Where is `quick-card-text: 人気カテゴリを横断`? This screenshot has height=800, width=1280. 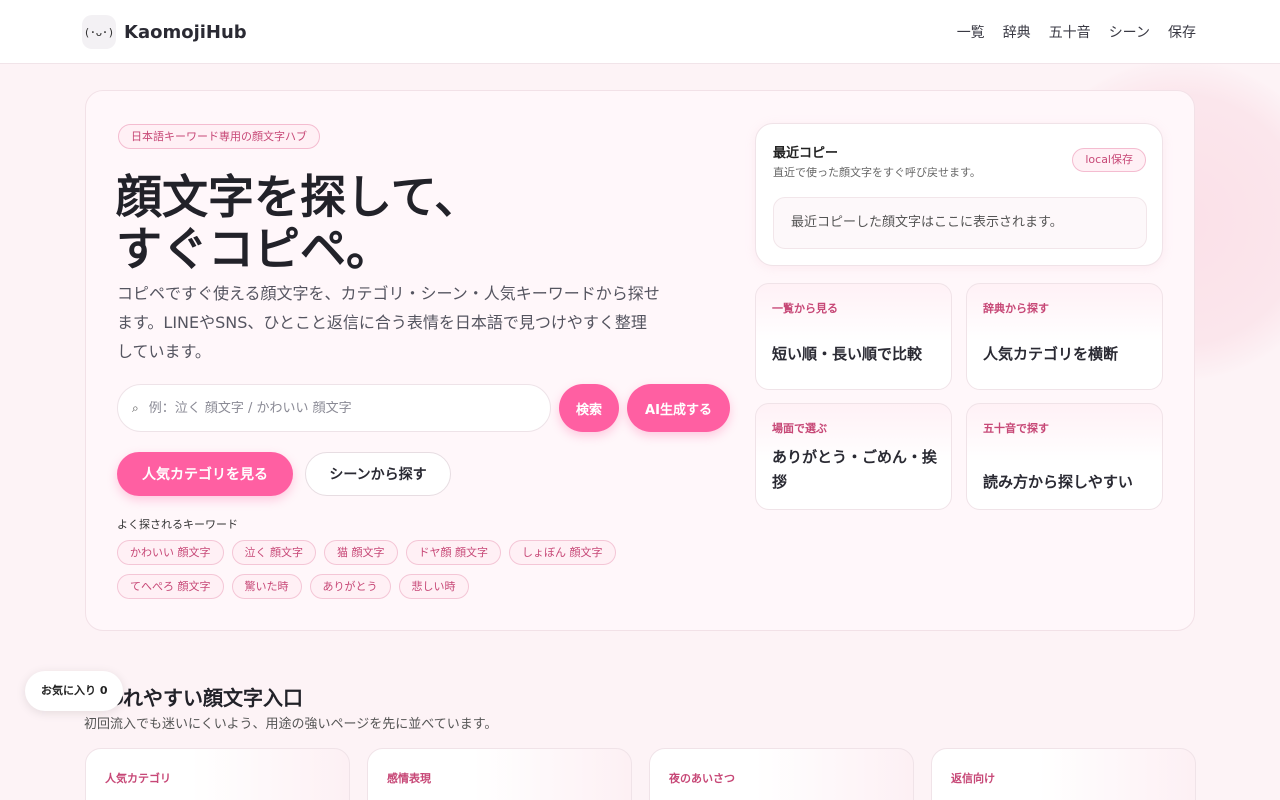 quick-card-text: 人気カテゴリを横断 is located at coordinates (1051, 354).